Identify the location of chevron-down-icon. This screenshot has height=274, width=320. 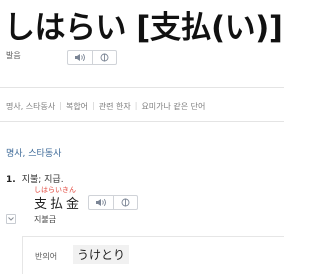
(11, 219).